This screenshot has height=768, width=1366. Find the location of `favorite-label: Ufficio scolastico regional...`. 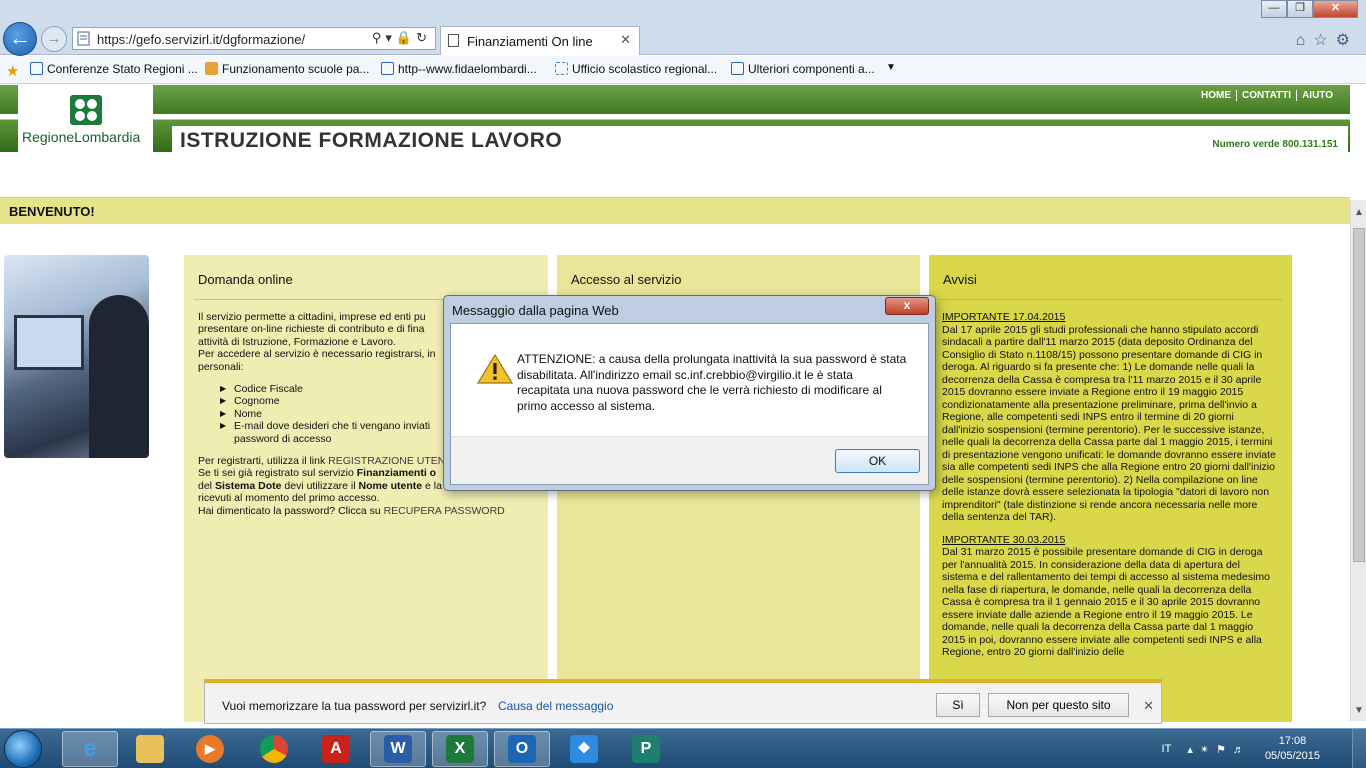

favorite-label: Ufficio scolastico regional... is located at coordinates (645, 69).